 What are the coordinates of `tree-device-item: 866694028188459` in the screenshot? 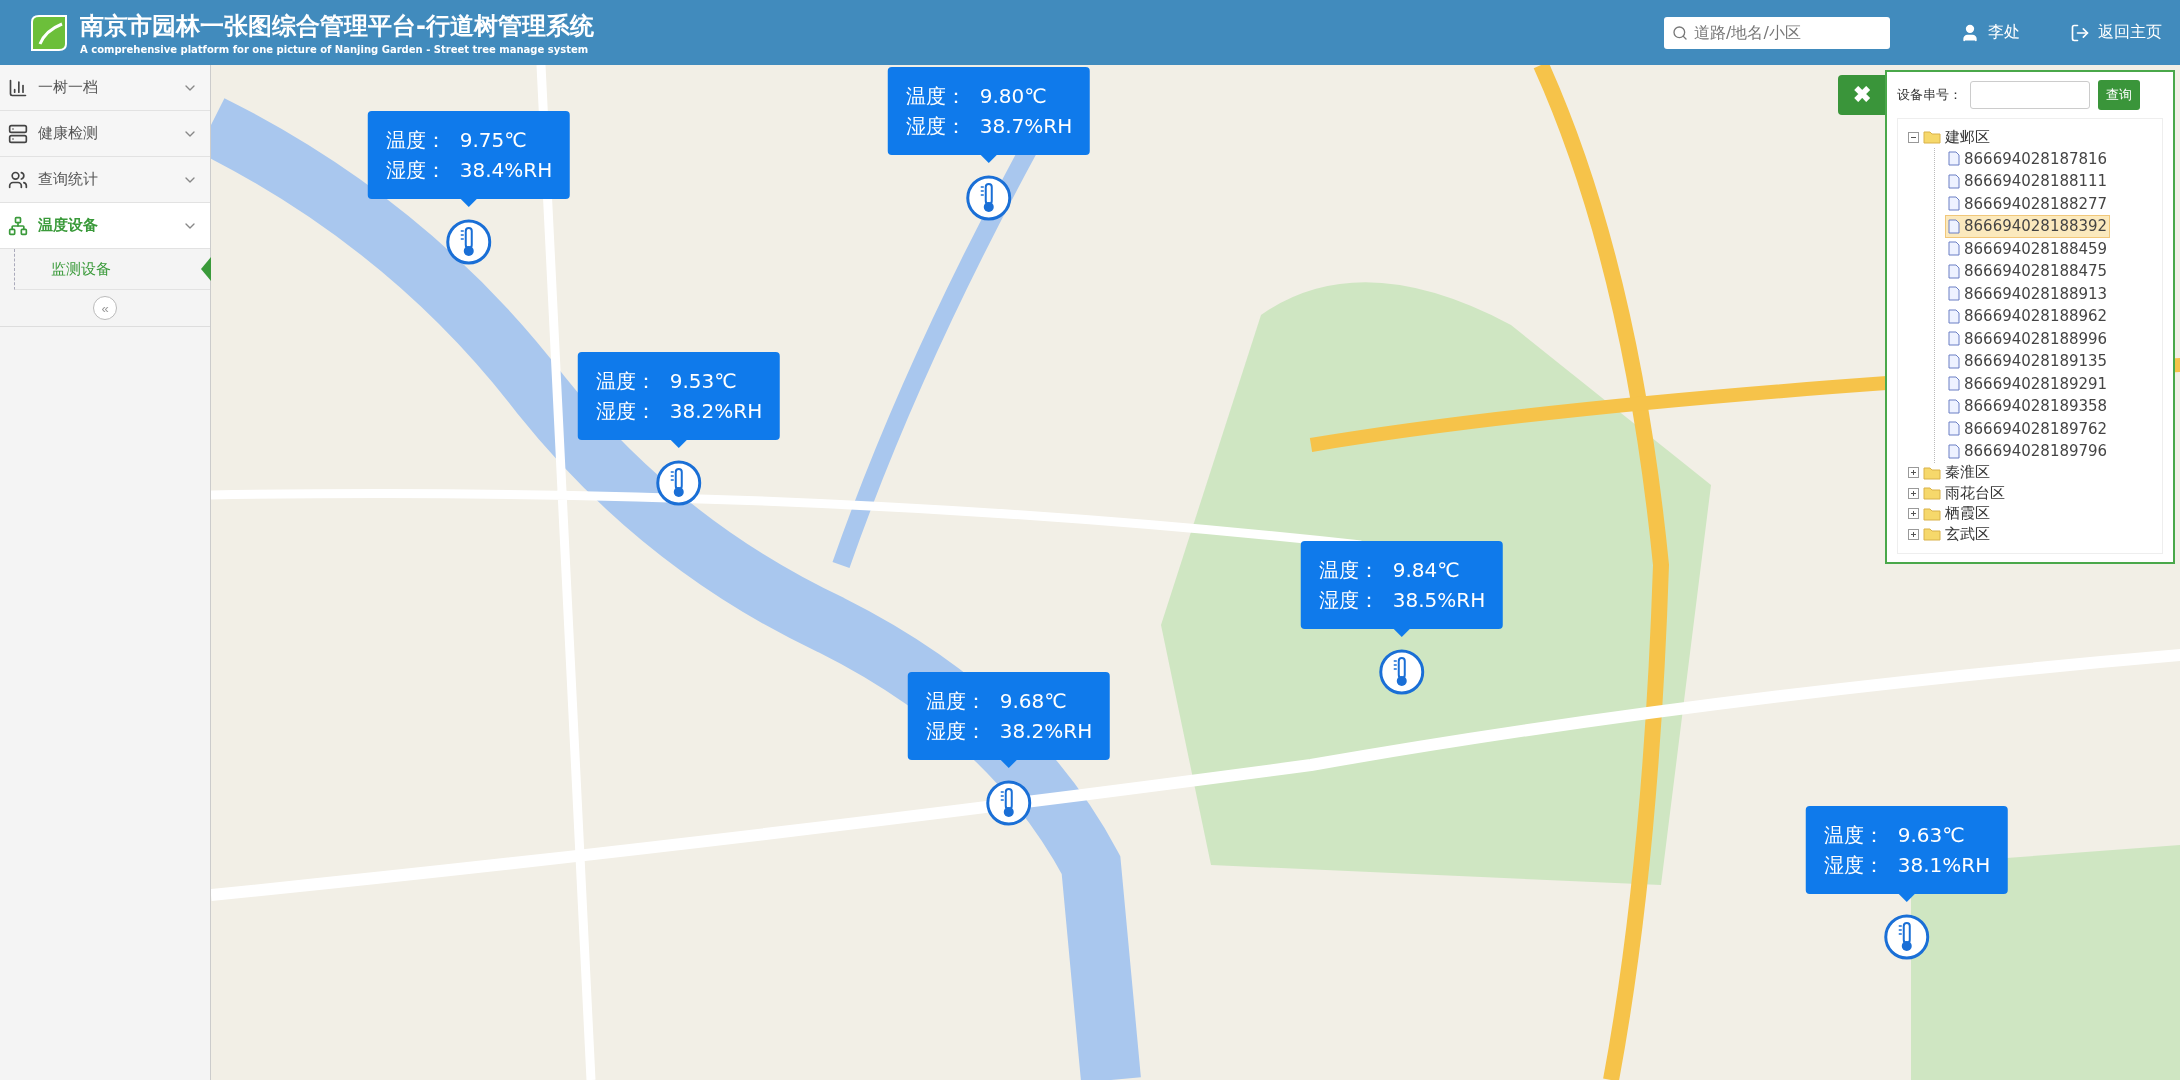 It's located at (2028, 248).